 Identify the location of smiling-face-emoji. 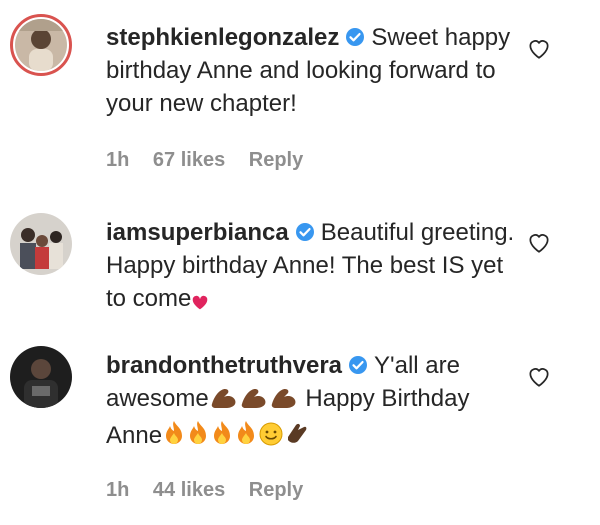
(271, 438).